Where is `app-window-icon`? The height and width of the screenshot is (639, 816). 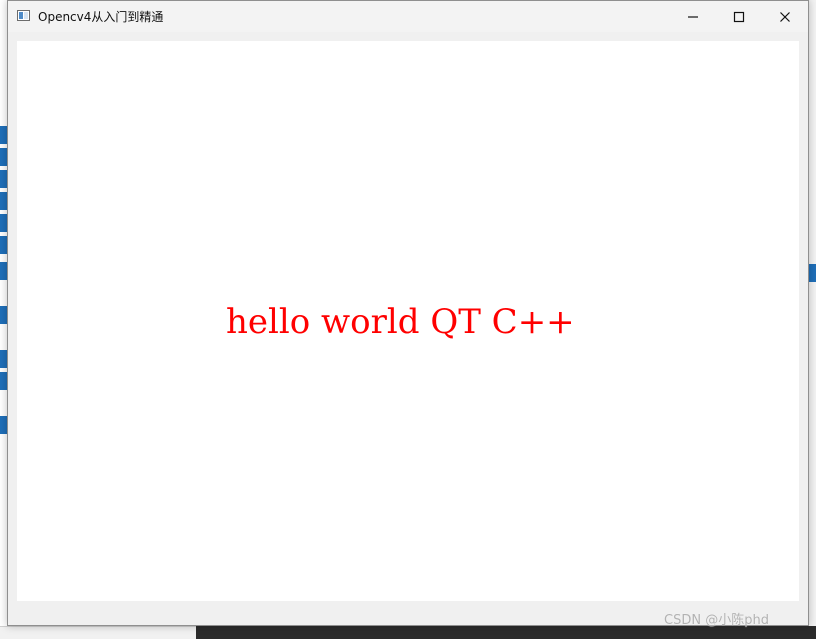
app-window-icon is located at coordinates (23, 15).